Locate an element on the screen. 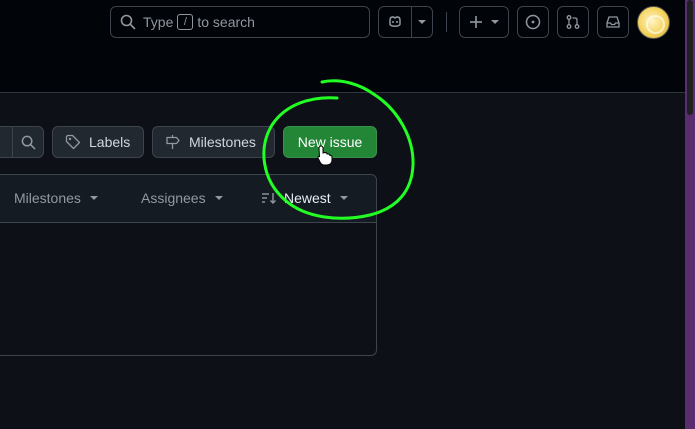 The width and height of the screenshot is (695, 429). new-issue-button: New issue is located at coordinates (330, 142).